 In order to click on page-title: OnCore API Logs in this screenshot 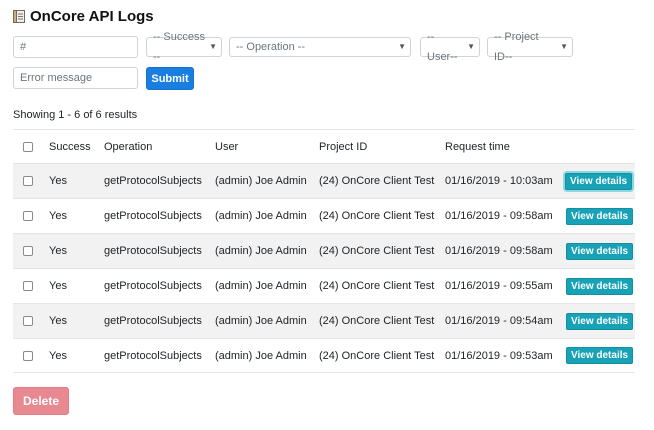, I will do `click(92, 16)`.